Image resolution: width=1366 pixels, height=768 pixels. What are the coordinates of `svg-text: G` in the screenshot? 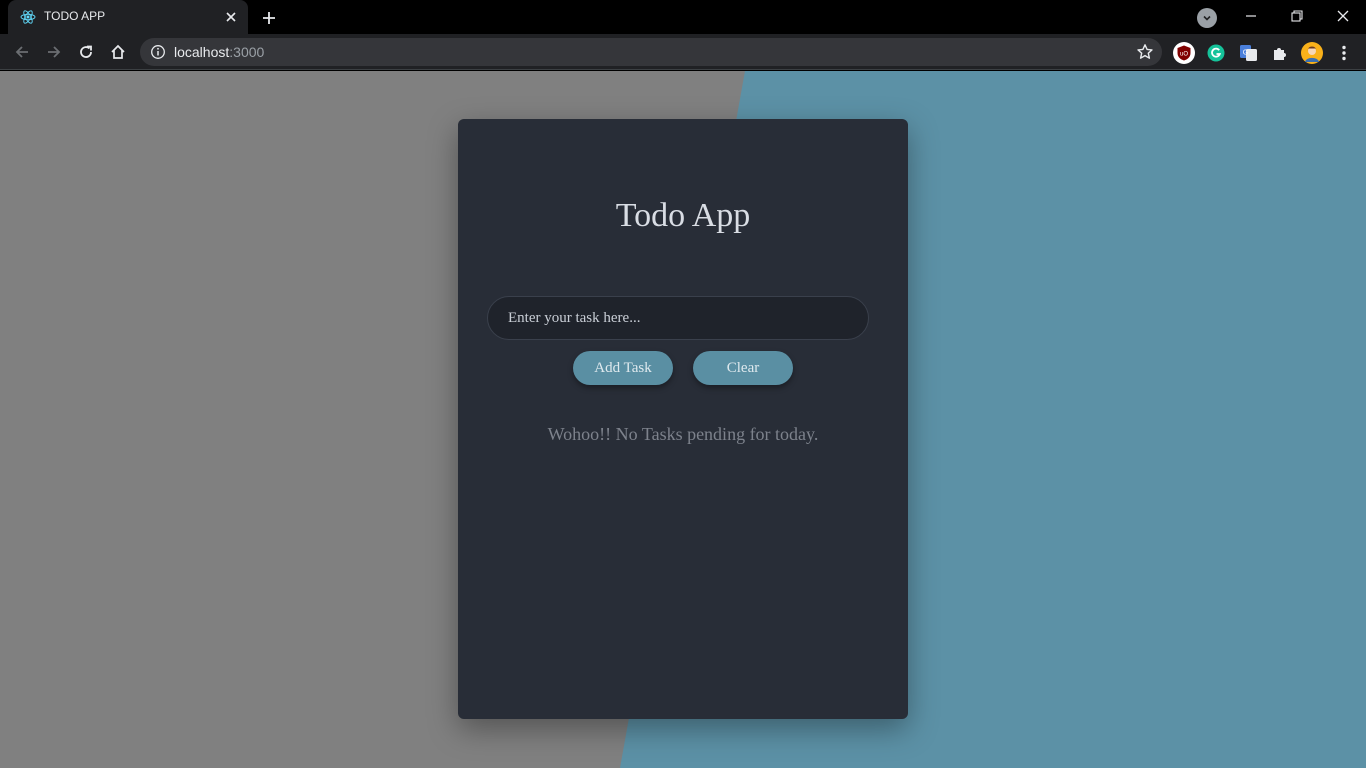 It's located at (1245, 53).